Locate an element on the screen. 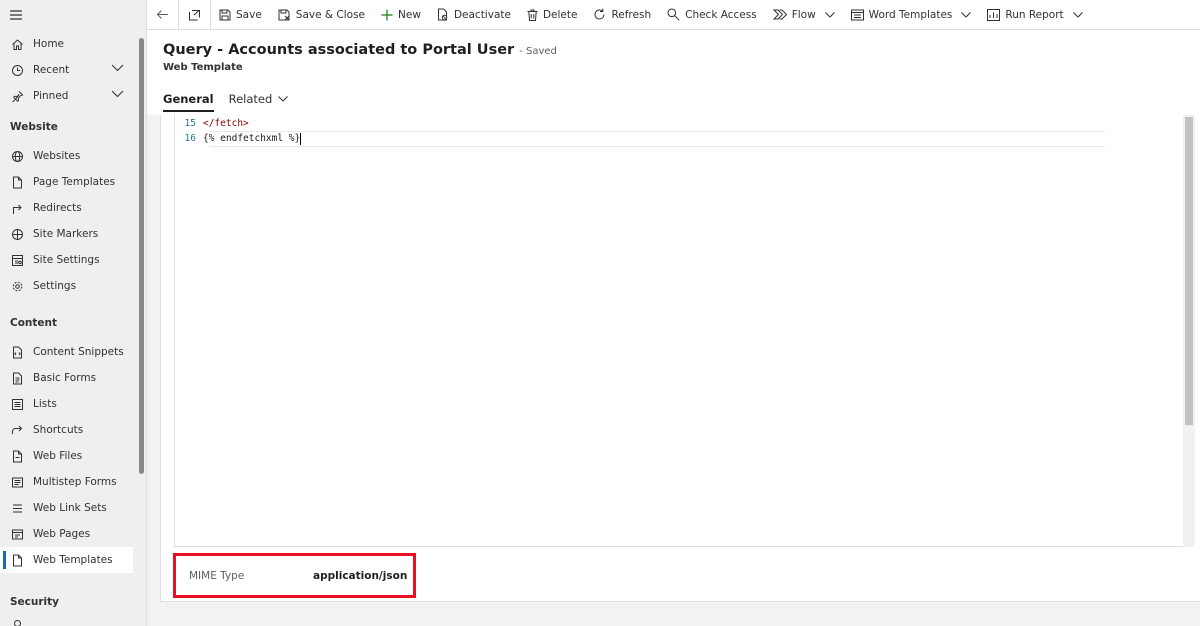 This screenshot has width=1200, height=626. tab-general: General is located at coordinates (188, 99).